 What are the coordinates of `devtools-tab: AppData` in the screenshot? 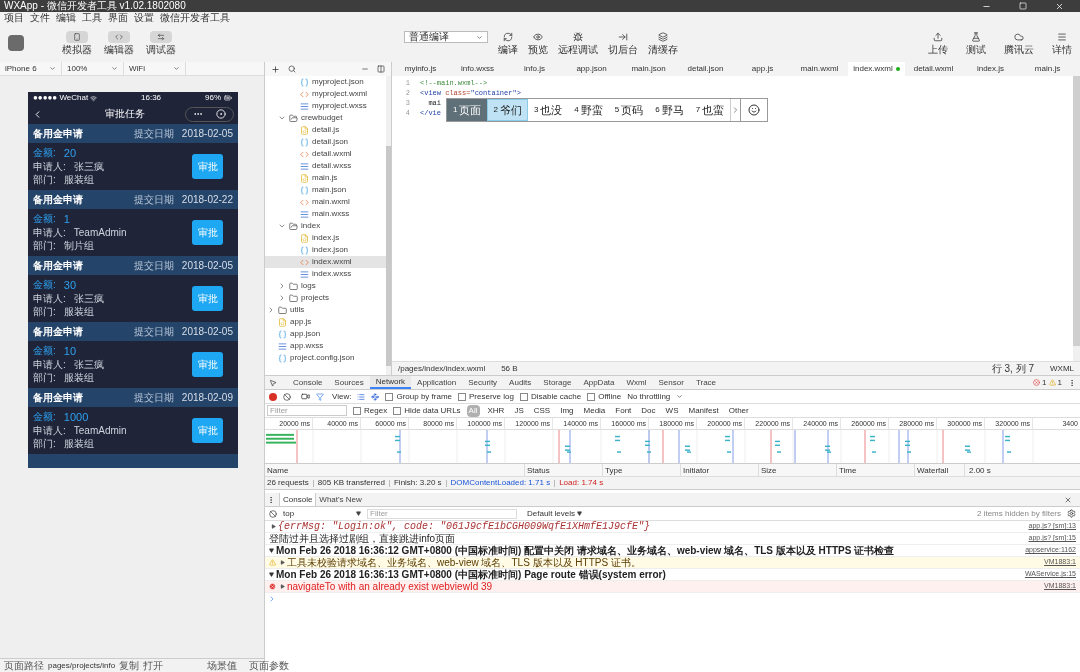 It's located at (599, 382).